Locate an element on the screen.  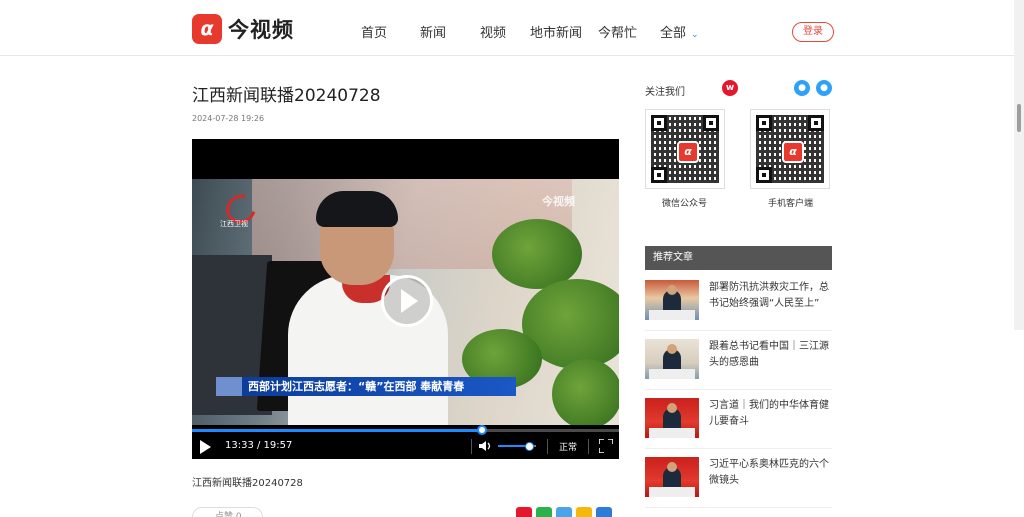
play-pause-icon is located at coordinates (205, 447).